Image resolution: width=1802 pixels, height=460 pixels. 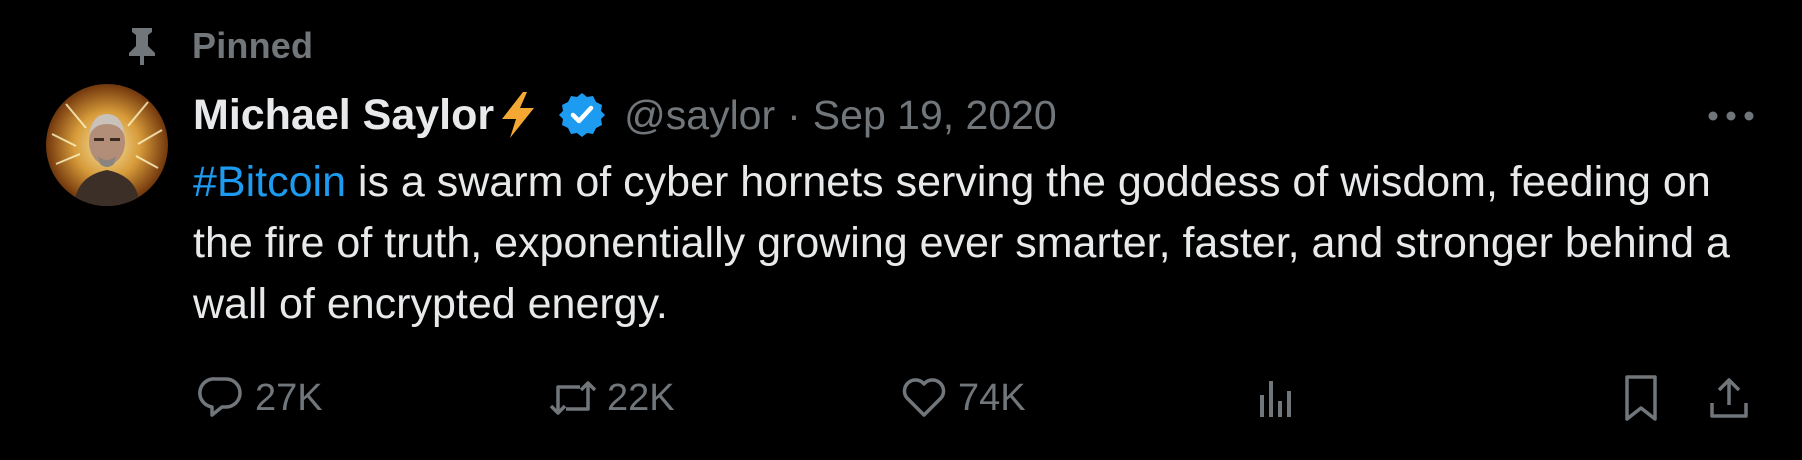 I want to click on reply-count: 27K, so click(x=289, y=397).